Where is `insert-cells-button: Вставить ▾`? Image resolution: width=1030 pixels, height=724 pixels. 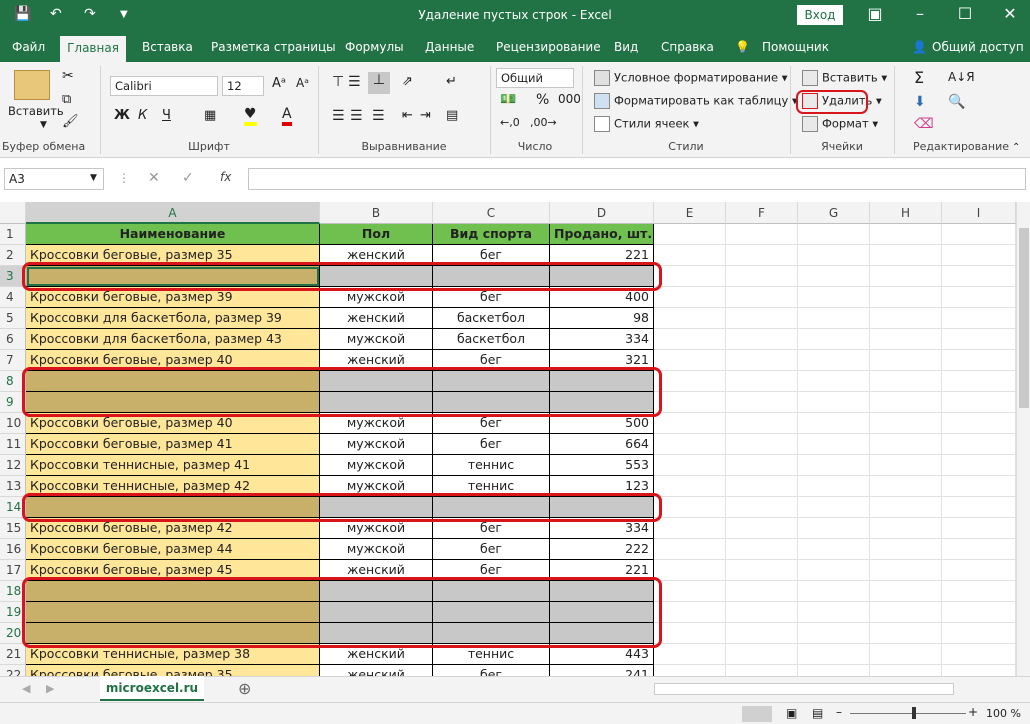 insert-cells-button: Вставить ▾ is located at coordinates (844, 78).